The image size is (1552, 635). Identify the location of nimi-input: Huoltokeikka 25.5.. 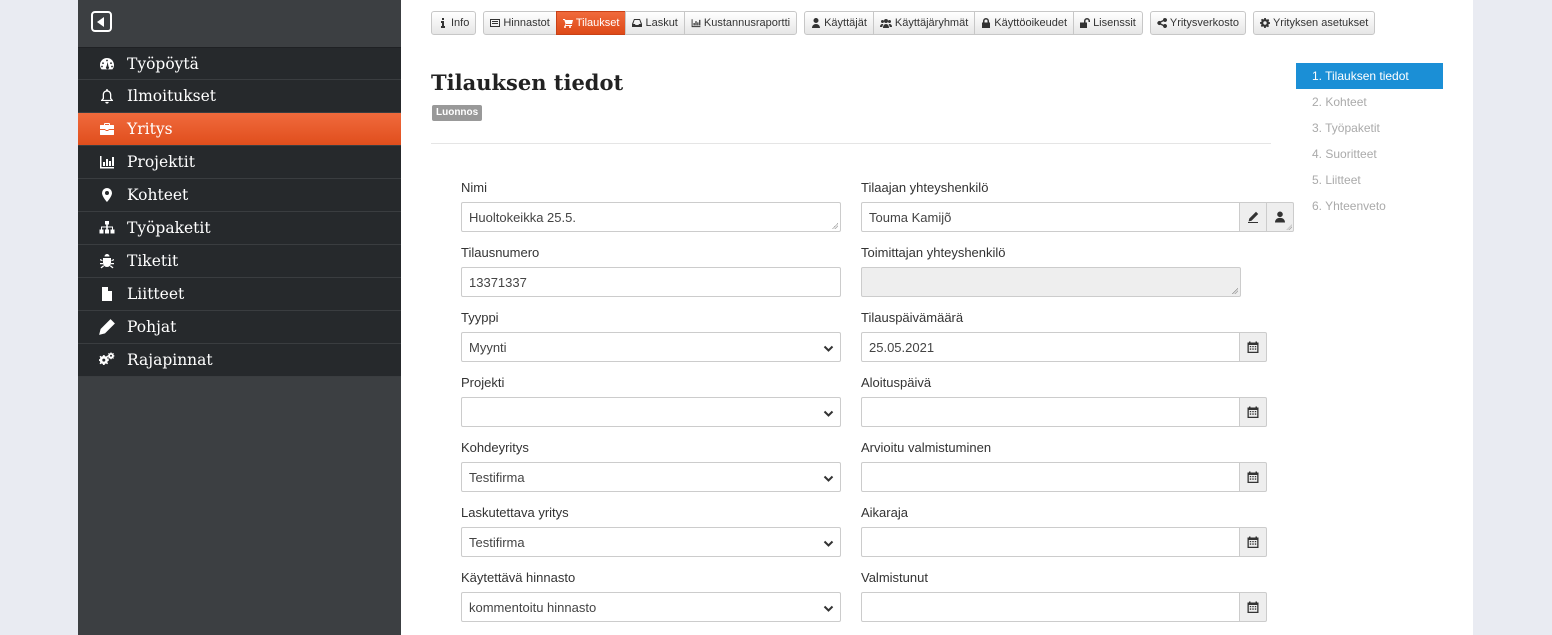
(651, 217).